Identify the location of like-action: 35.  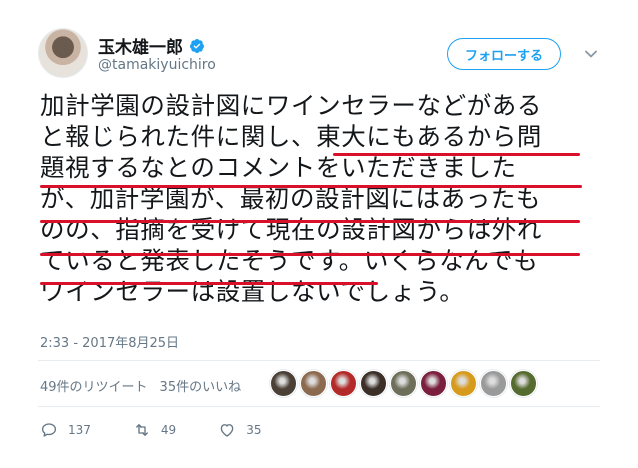
(239, 430).